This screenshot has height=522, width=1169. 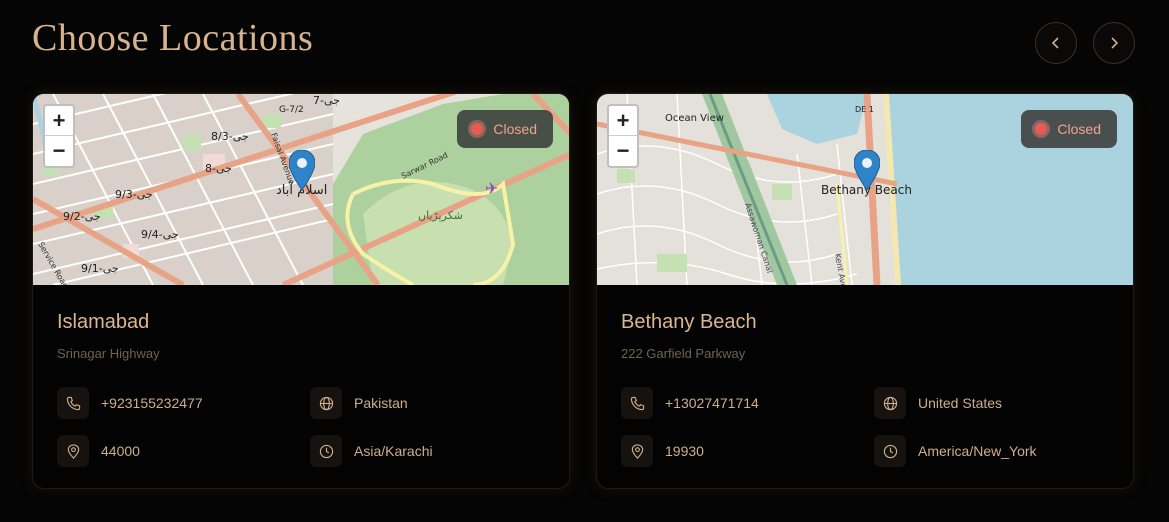 What do you see at coordinates (326, 100) in the screenshot?
I see `svg-text: جی-7` at bounding box center [326, 100].